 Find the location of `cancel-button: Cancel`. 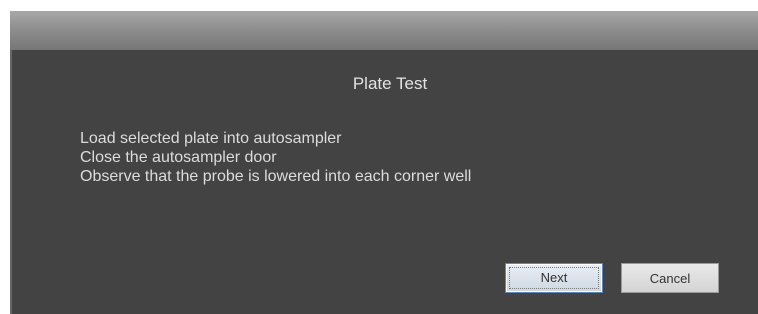

cancel-button: Cancel is located at coordinates (670, 278).